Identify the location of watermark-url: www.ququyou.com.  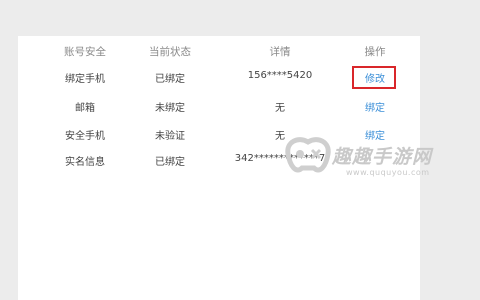
(388, 172).